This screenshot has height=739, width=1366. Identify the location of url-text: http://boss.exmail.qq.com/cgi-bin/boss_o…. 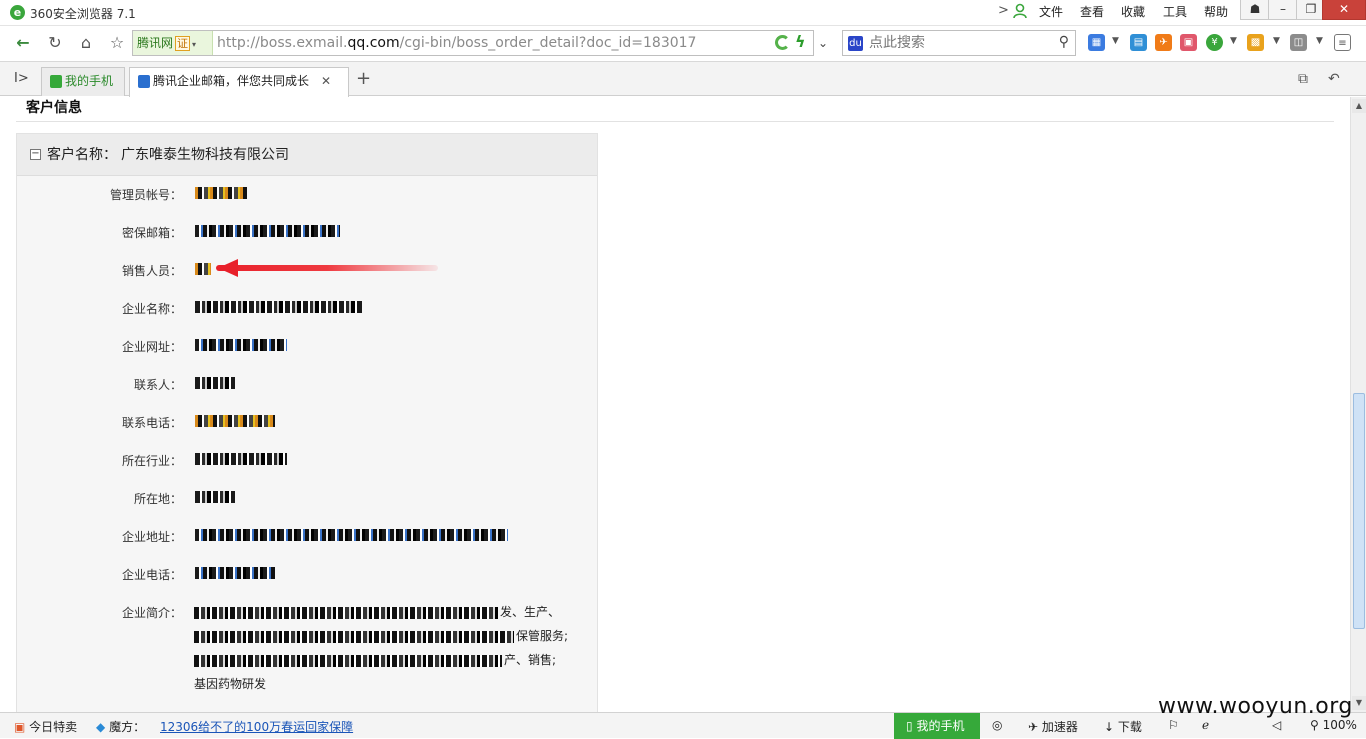
(456, 43).